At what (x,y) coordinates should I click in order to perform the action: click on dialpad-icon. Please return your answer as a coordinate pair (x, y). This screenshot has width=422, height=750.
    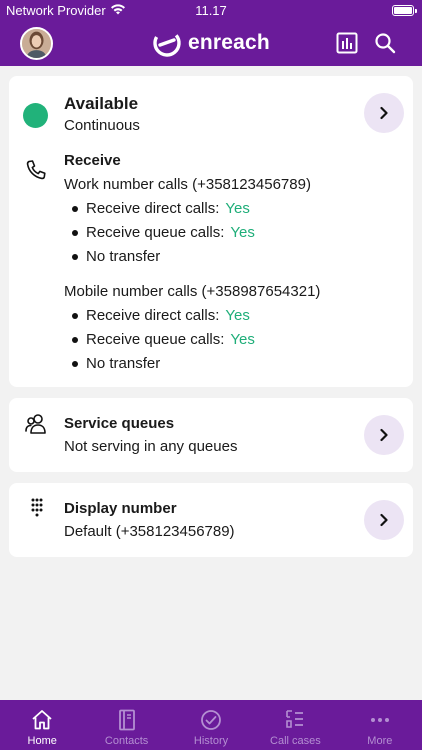
    Looking at the image, I should click on (36, 509).